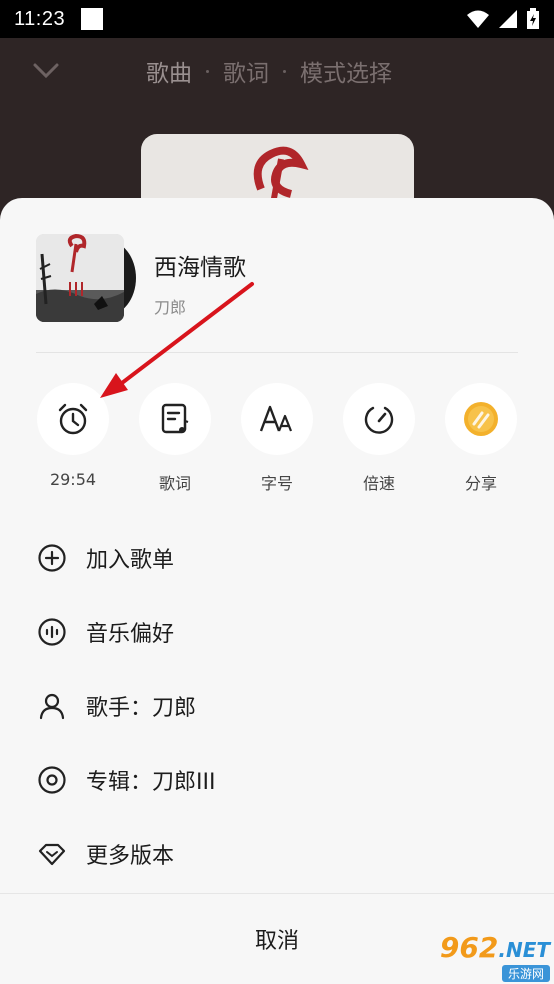 The image size is (554, 984). What do you see at coordinates (276, 483) in the screenshot?
I see `font-size-label: 字号` at bounding box center [276, 483].